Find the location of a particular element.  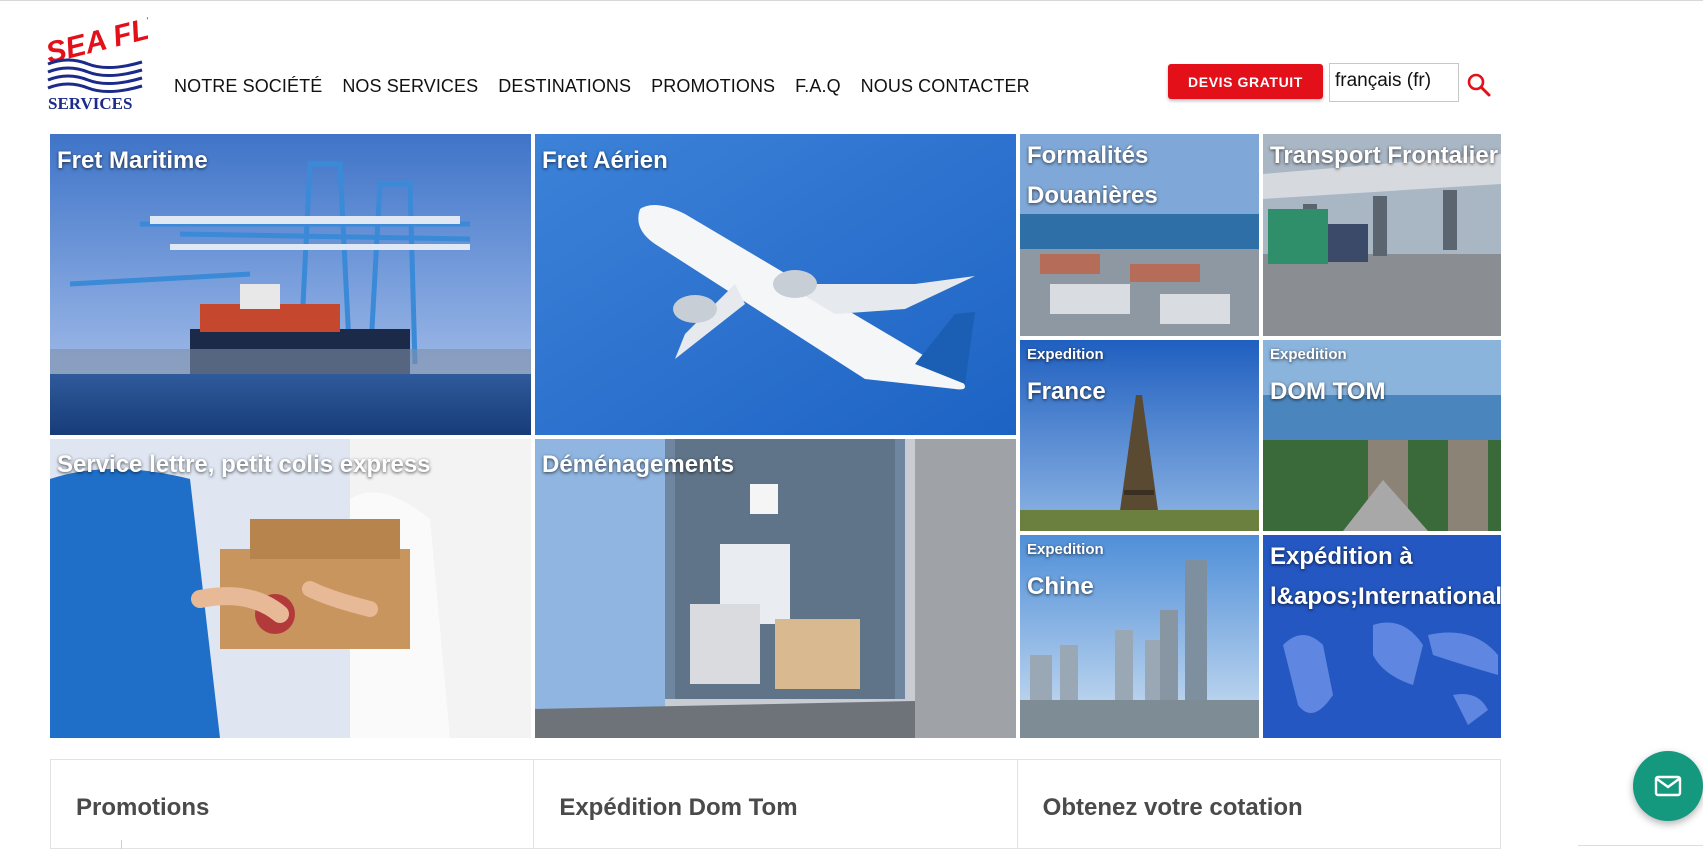

tile-expedition-france: Expedition France is located at coordinates (1139, 435).